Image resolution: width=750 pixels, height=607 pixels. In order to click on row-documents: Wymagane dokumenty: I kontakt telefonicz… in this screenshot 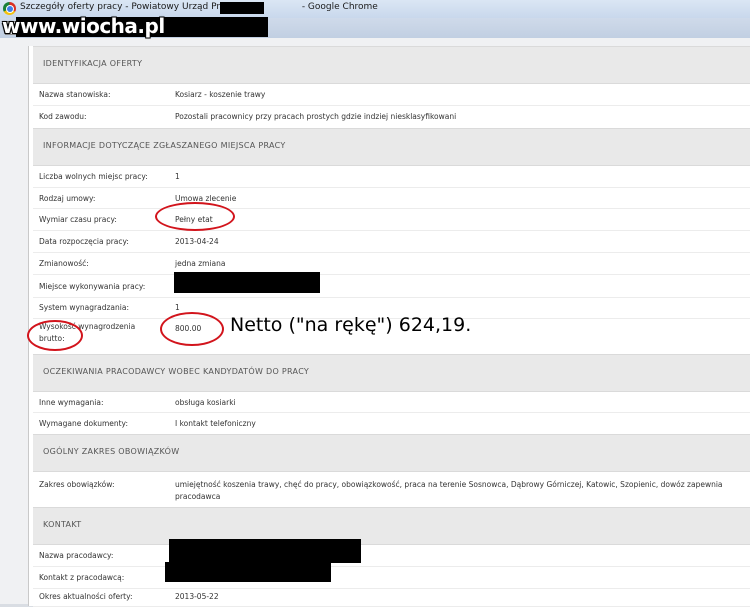, I will do `click(391, 423)`.